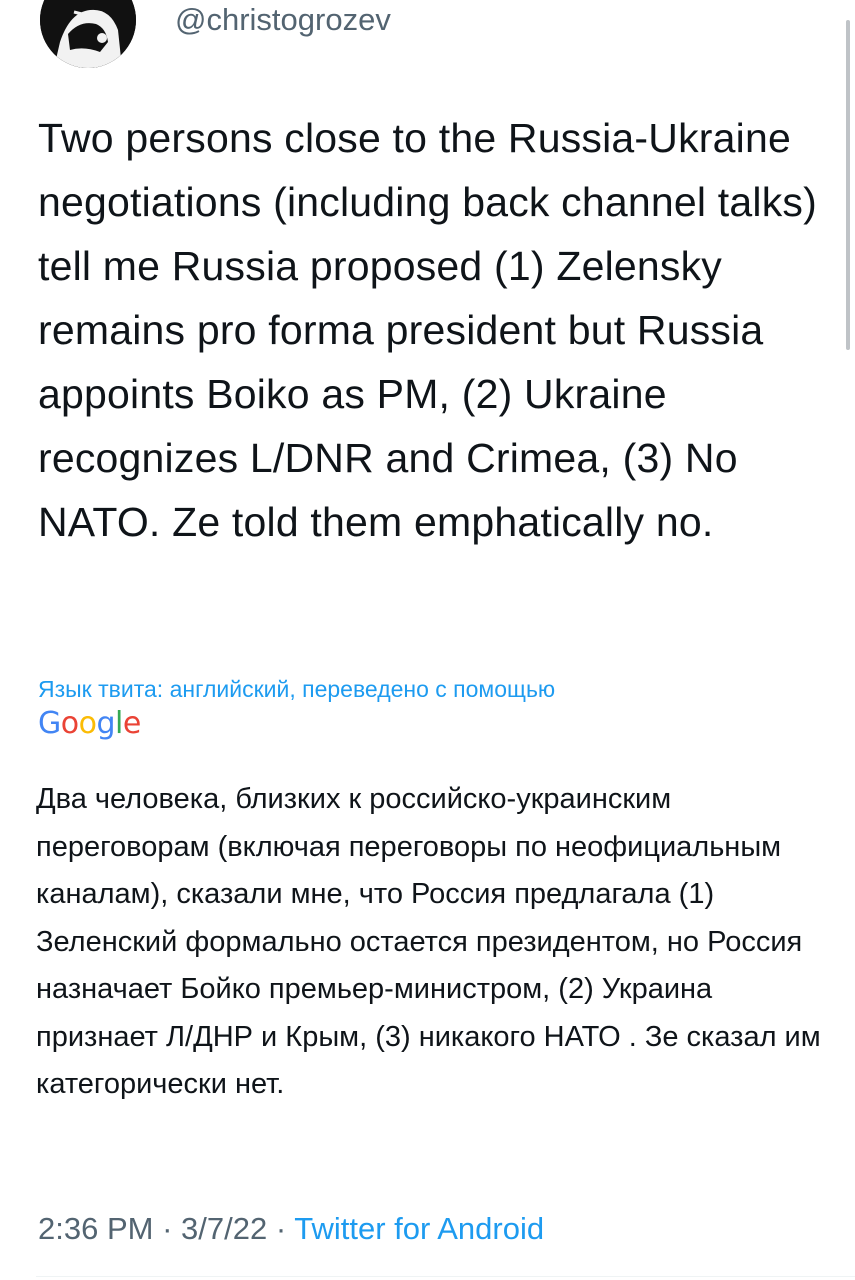 The image size is (855, 1280). I want to click on google-logo-letter: G, so click(49, 723).